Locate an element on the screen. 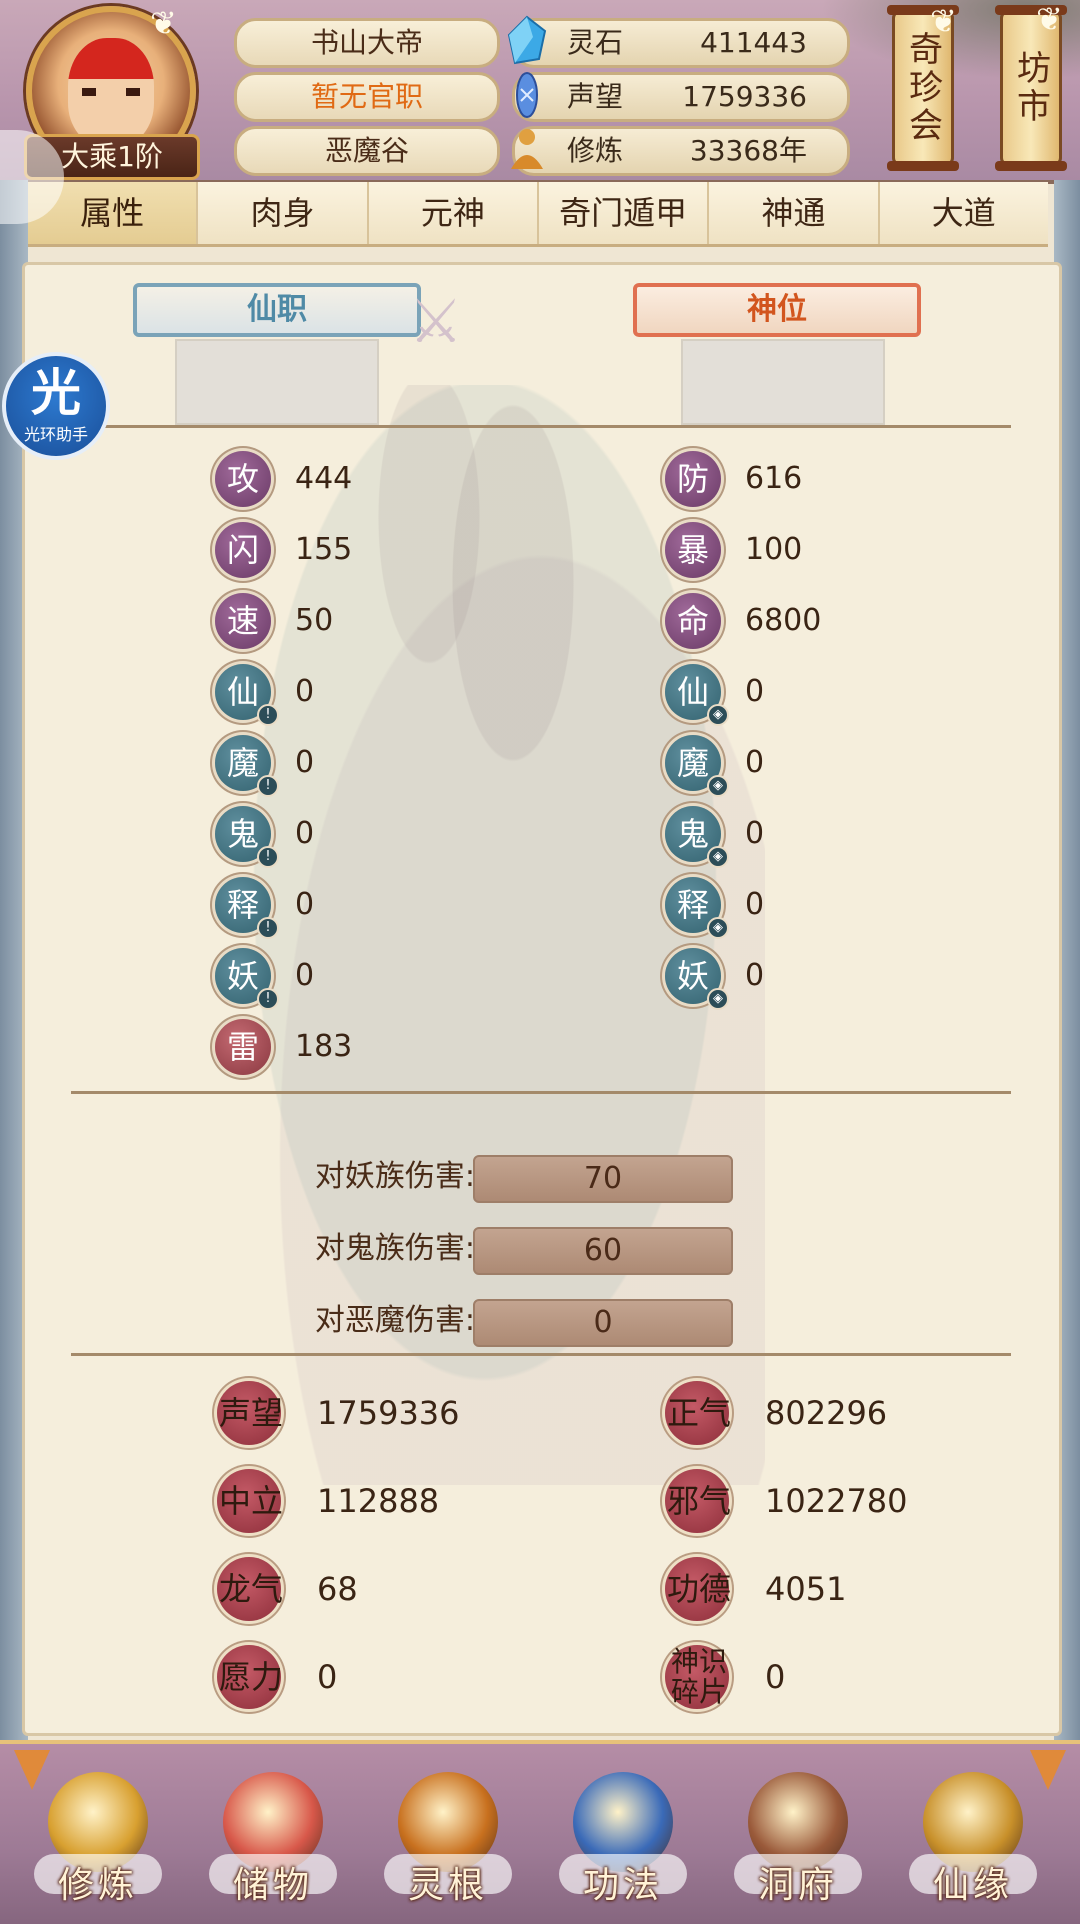 The width and height of the screenshot is (1080, 1924). stat-value: 183 is located at coordinates (324, 1046).